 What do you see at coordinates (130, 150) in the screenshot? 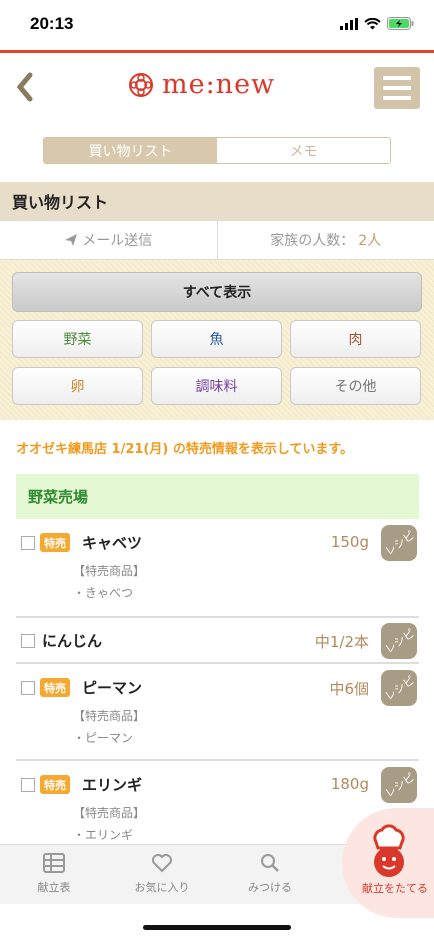
I see `tab-shopping-list: 買い物リスト` at bounding box center [130, 150].